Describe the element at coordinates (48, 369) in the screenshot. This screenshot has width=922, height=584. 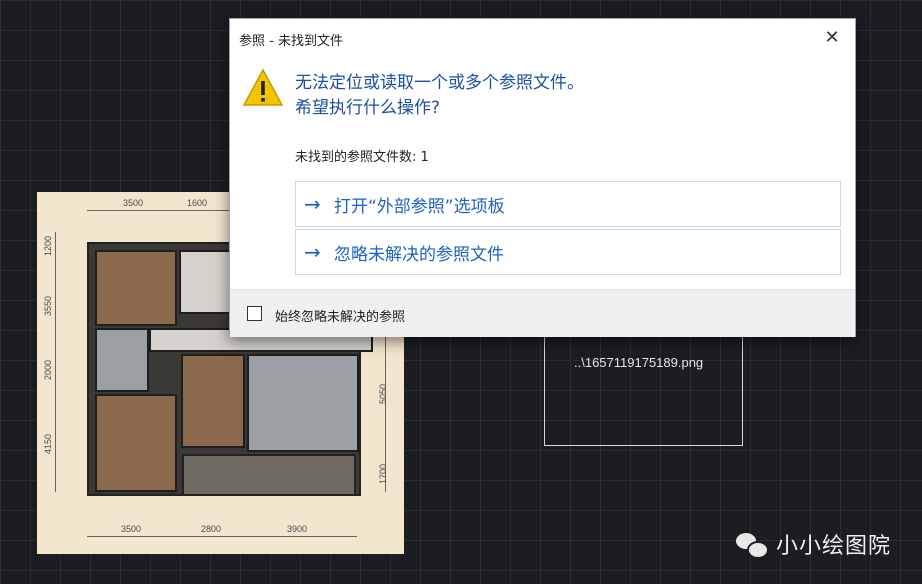
I see `dim-left-3: 2000` at that location.